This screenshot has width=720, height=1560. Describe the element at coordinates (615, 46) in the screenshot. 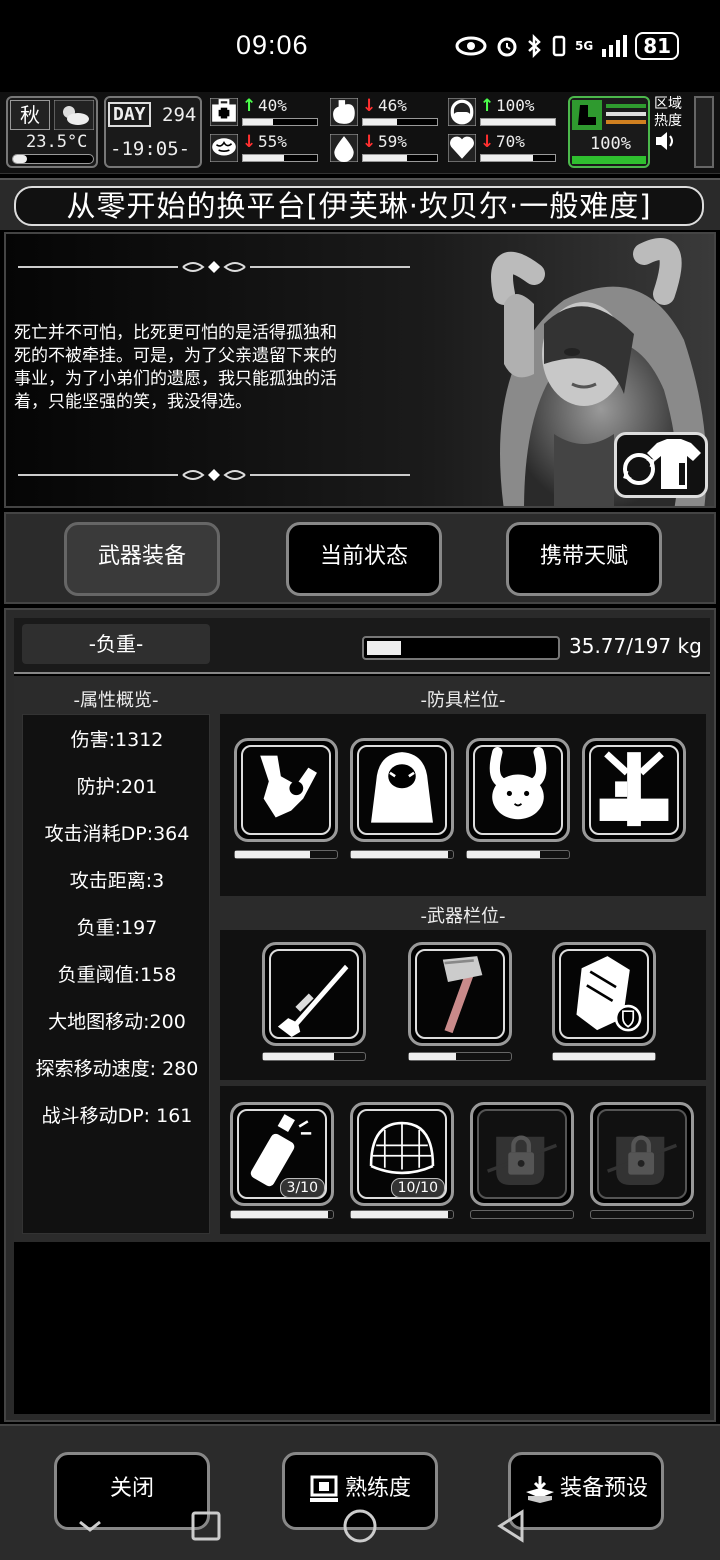

I see `signal-icon` at that location.